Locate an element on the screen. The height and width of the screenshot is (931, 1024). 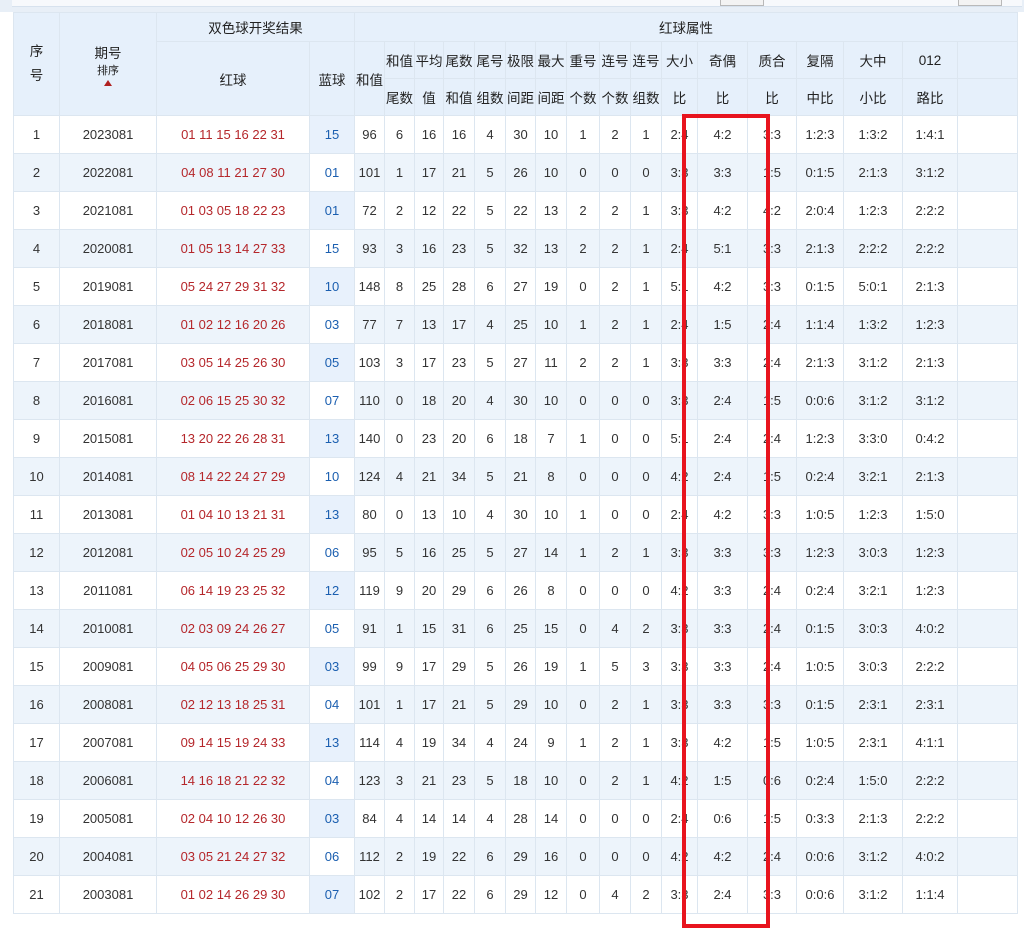
period-cell: 2004081 is located at coordinates (108, 856).